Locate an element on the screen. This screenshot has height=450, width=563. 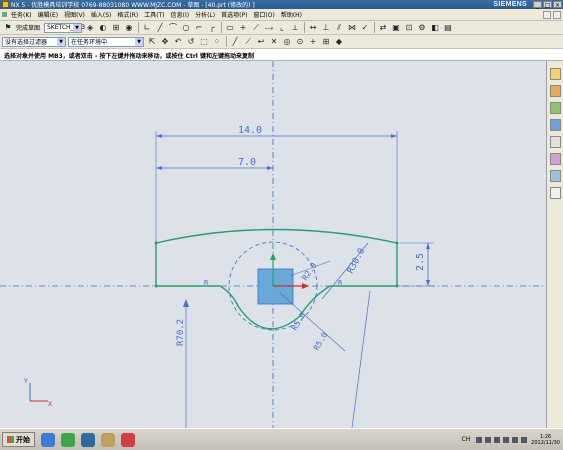
profile-top-arc is located at coordinates (276, 236).